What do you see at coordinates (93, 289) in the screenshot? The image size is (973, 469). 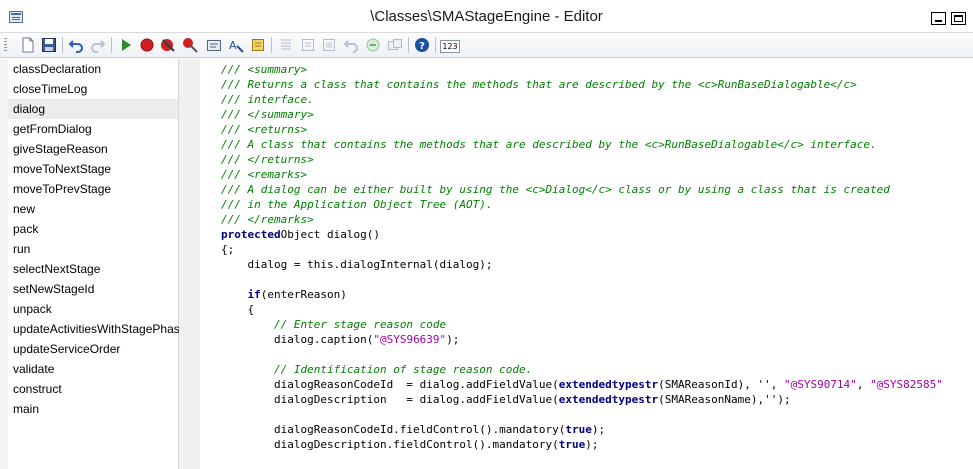 I see `method-list-item: setNewStageId` at bounding box center [93, 289].